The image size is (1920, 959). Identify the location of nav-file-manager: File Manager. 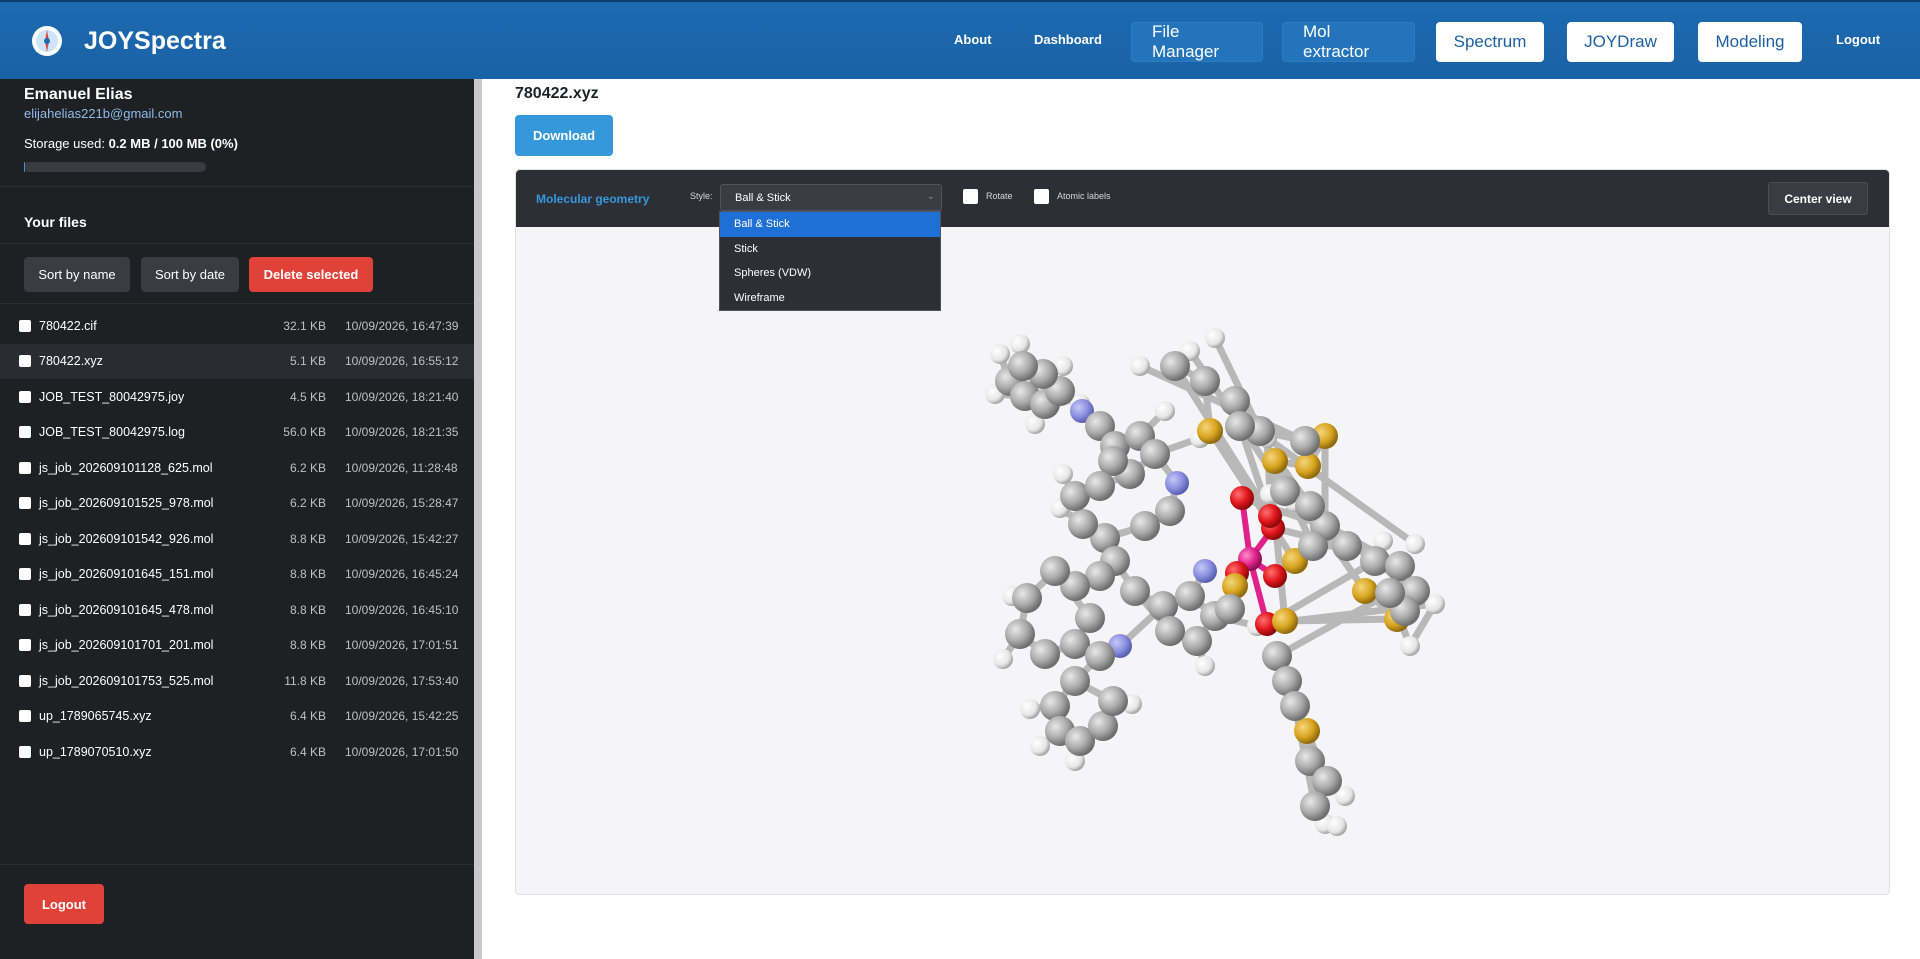
(1197, 42).